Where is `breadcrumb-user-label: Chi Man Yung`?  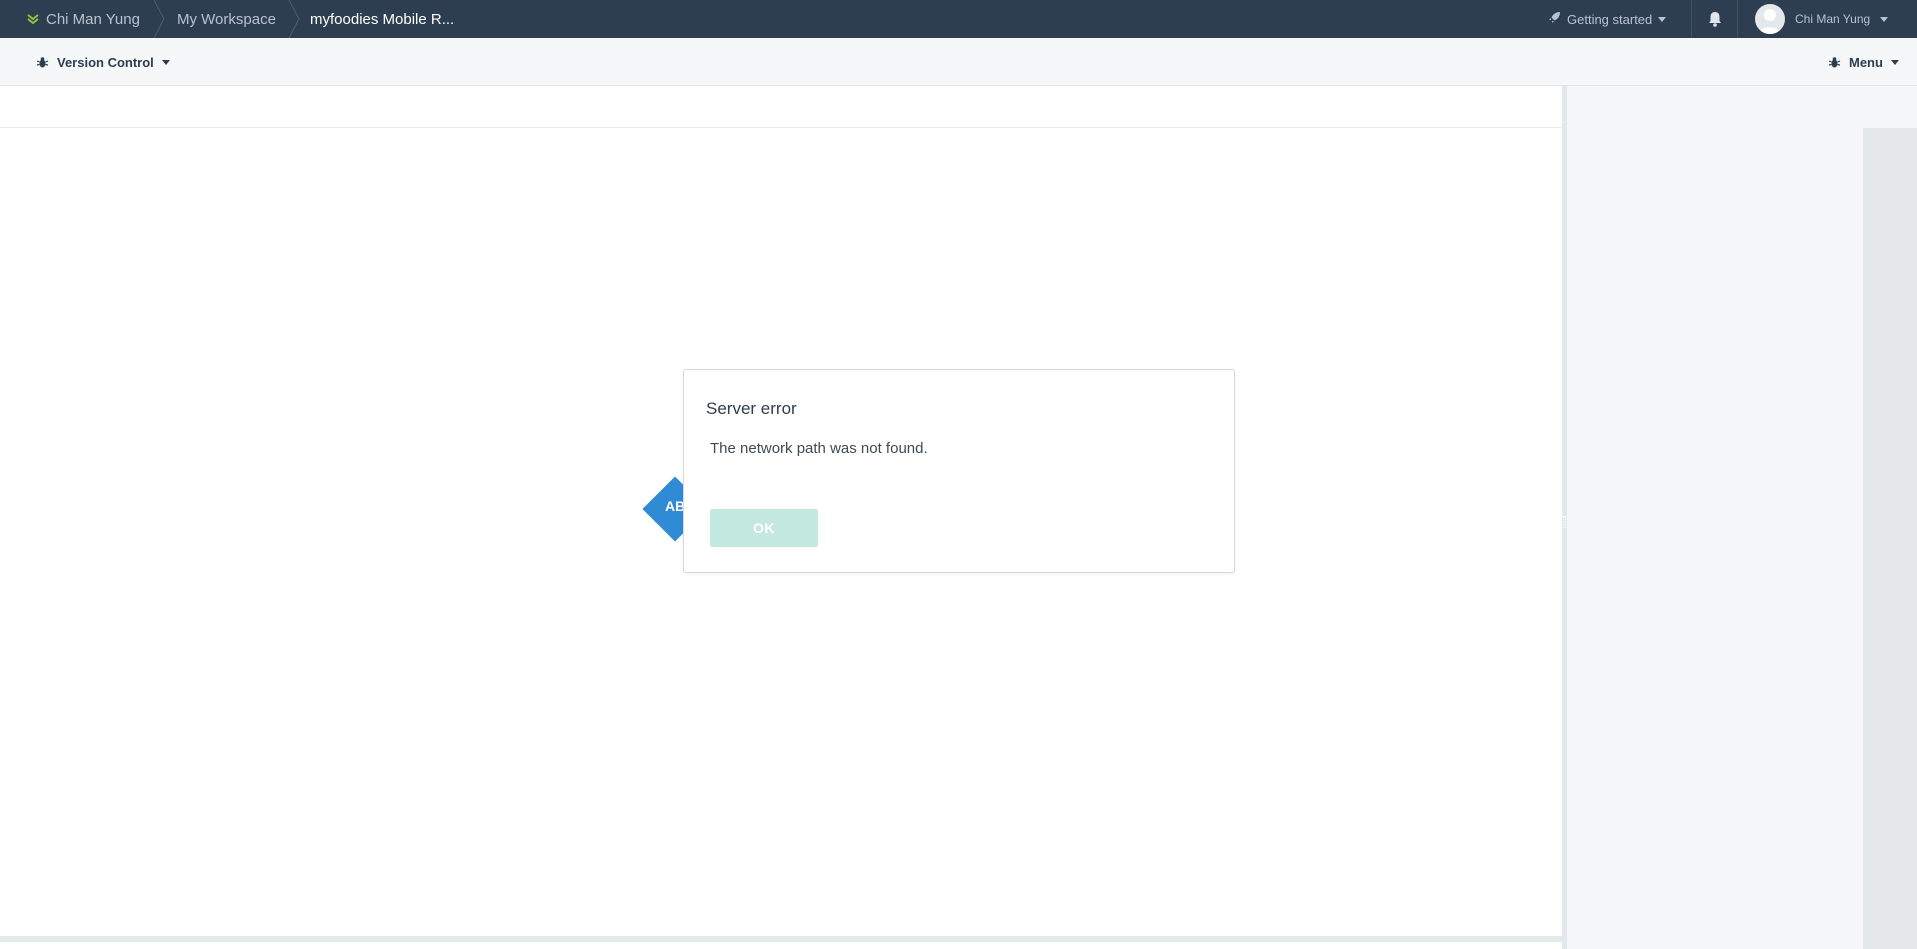 breadcrumb-user-label: Chi Man Yung is located at coordinates (93, 19).